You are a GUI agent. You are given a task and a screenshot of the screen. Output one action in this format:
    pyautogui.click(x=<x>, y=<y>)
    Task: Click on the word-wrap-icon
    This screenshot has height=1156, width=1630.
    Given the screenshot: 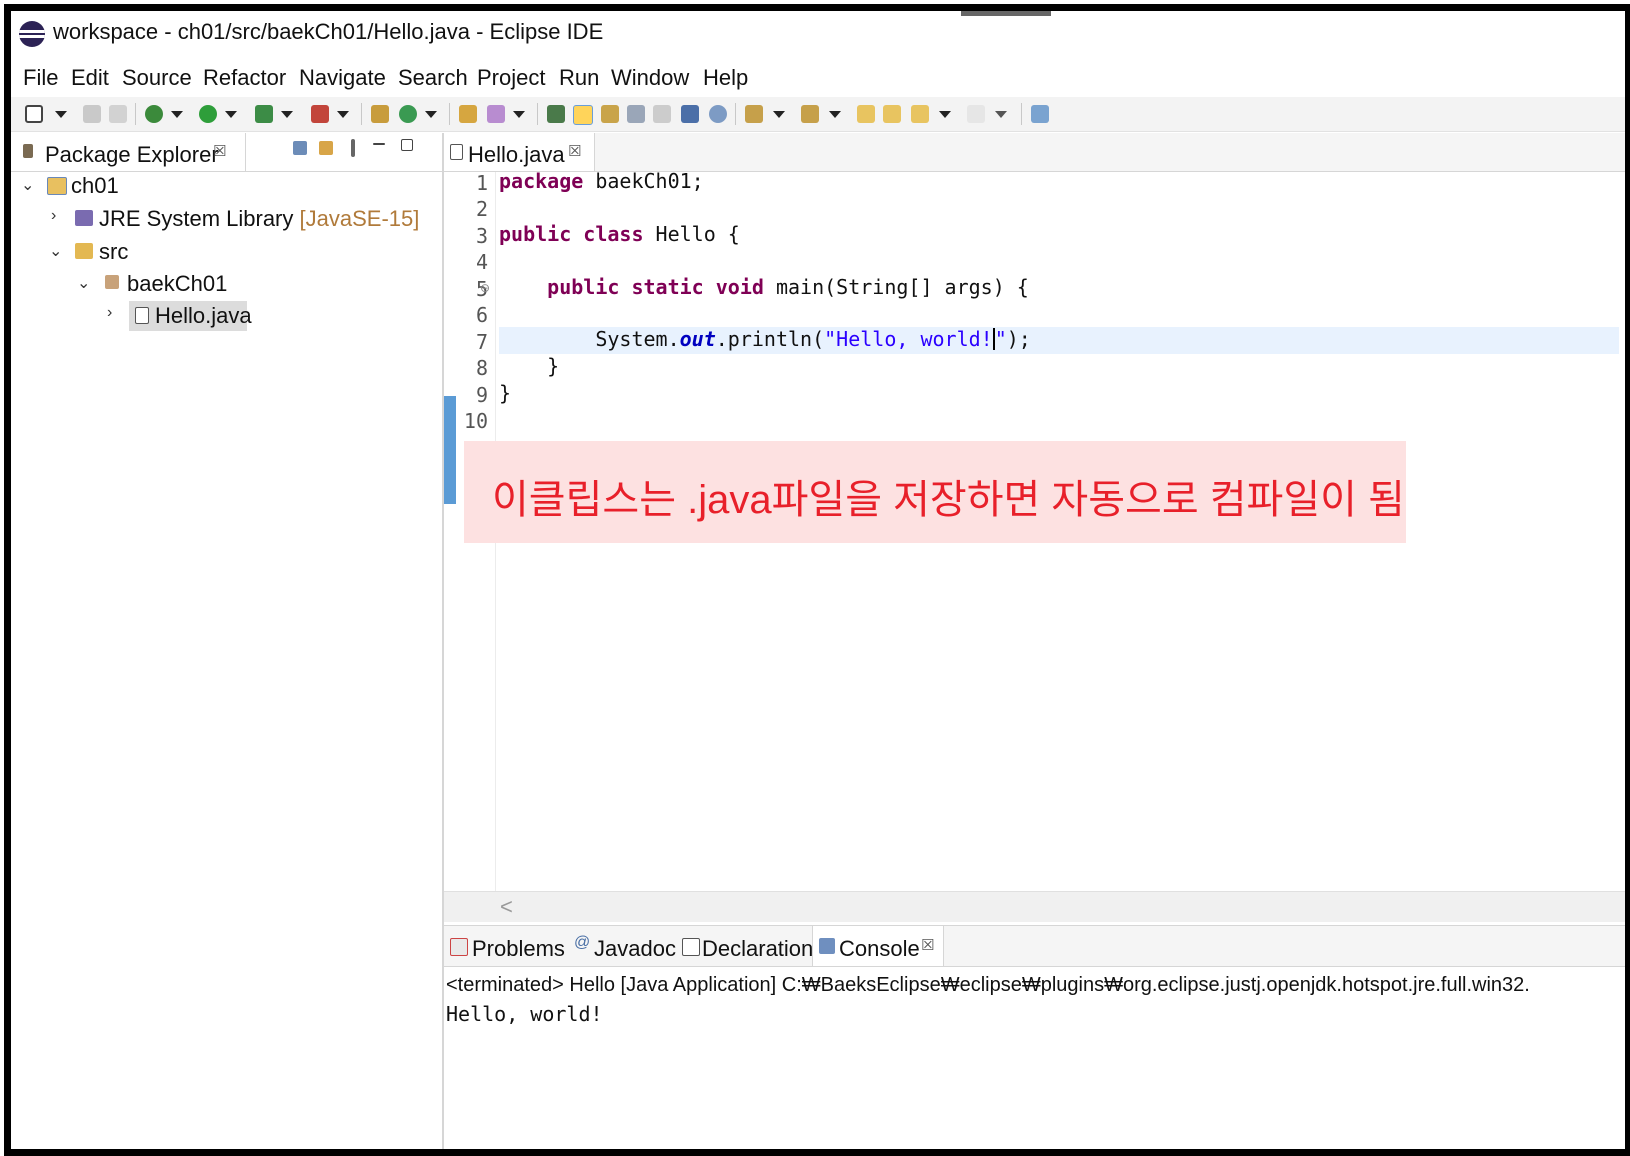 What is the action you would take?
    pyautogui.click(x=636, y=114)
    